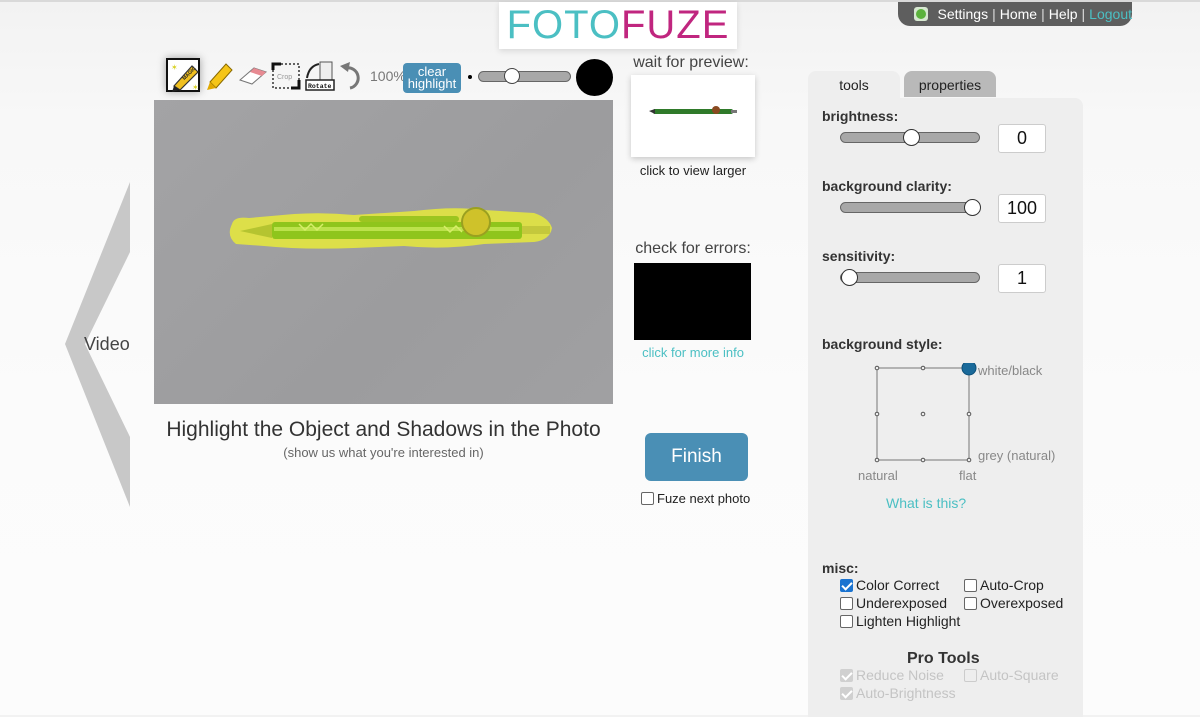  I want to click on lighten-highlight-checkbox, so click(846, 621).